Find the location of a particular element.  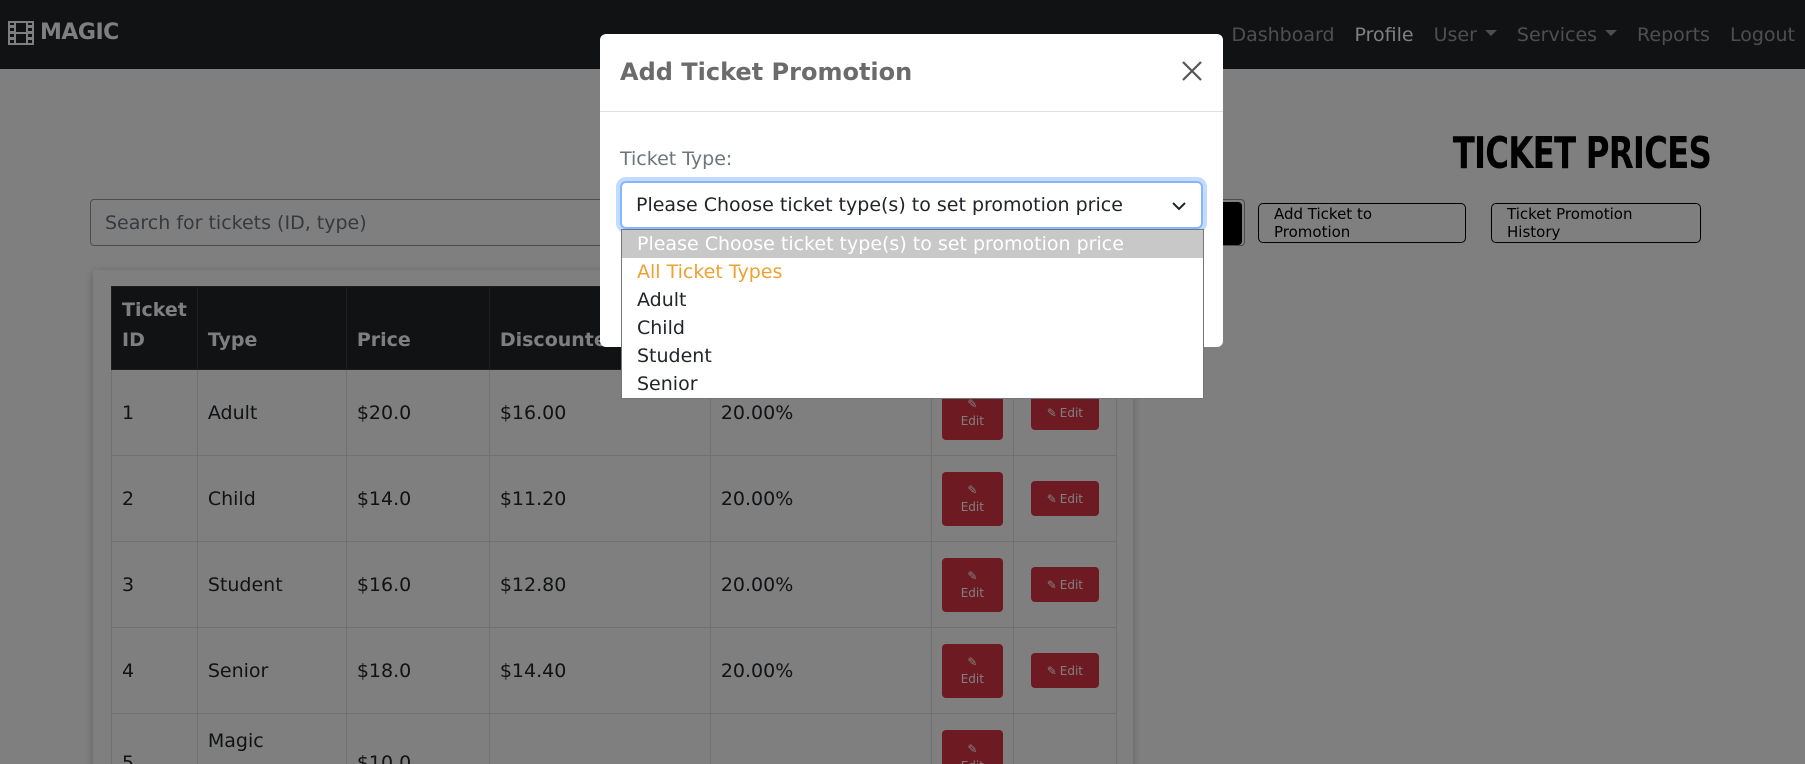

modal-title: Add Ticket Promotion is located at coordinates (766, 72).